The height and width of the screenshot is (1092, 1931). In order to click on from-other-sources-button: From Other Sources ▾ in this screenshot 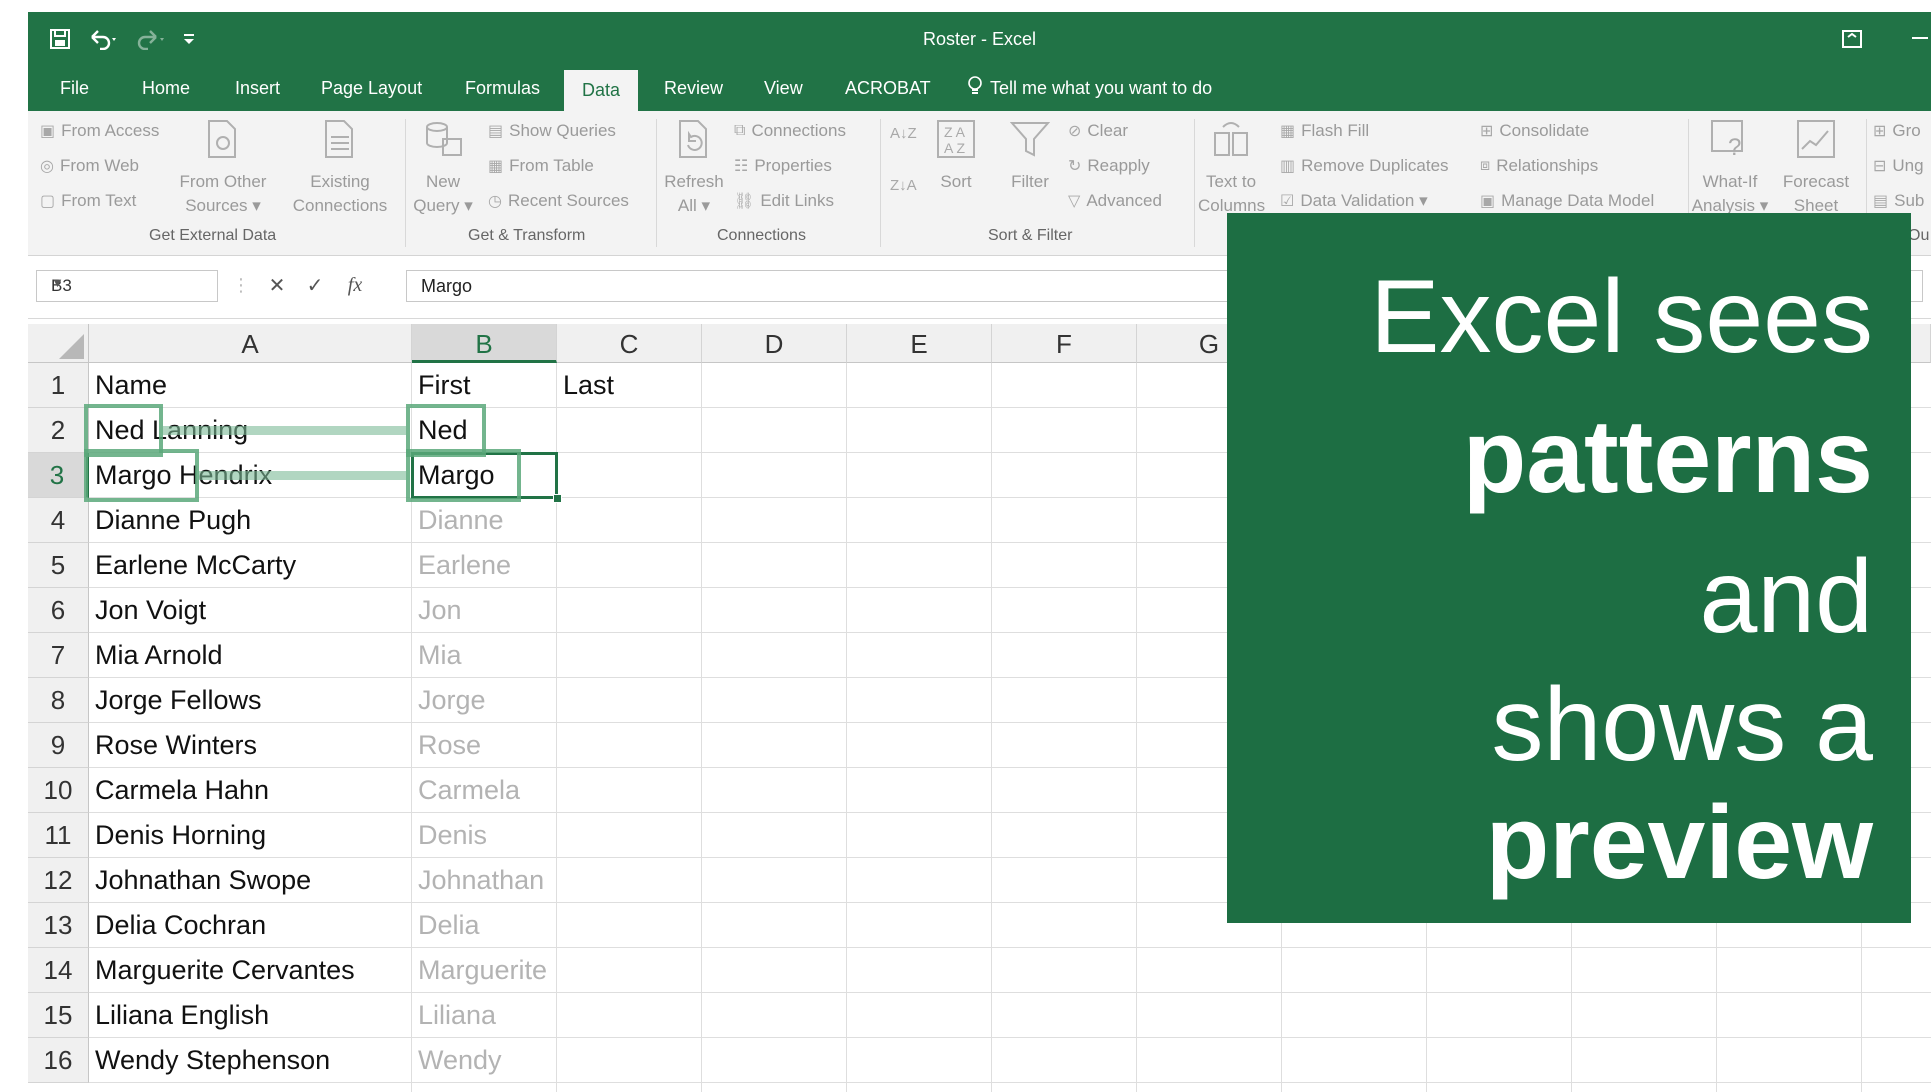, I will do `click(223, 168)`.